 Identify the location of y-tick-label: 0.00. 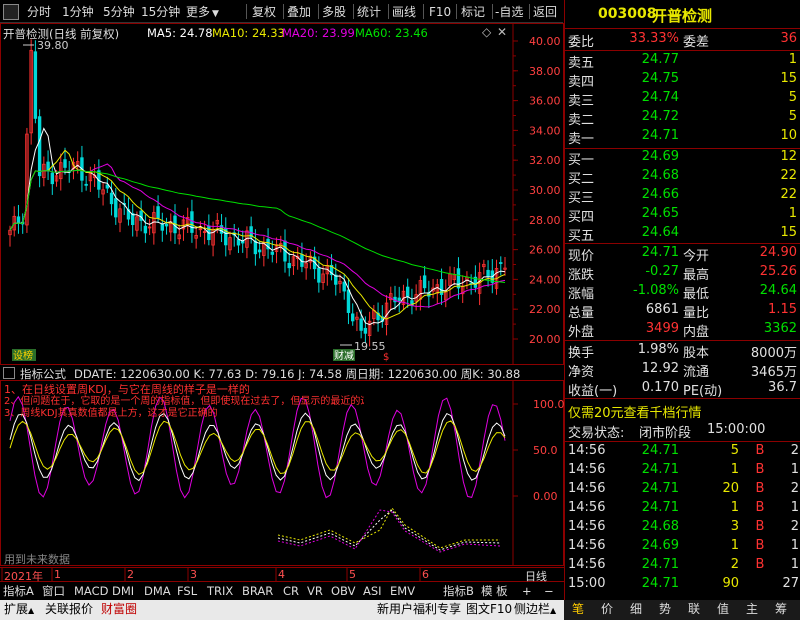
(545, 496).